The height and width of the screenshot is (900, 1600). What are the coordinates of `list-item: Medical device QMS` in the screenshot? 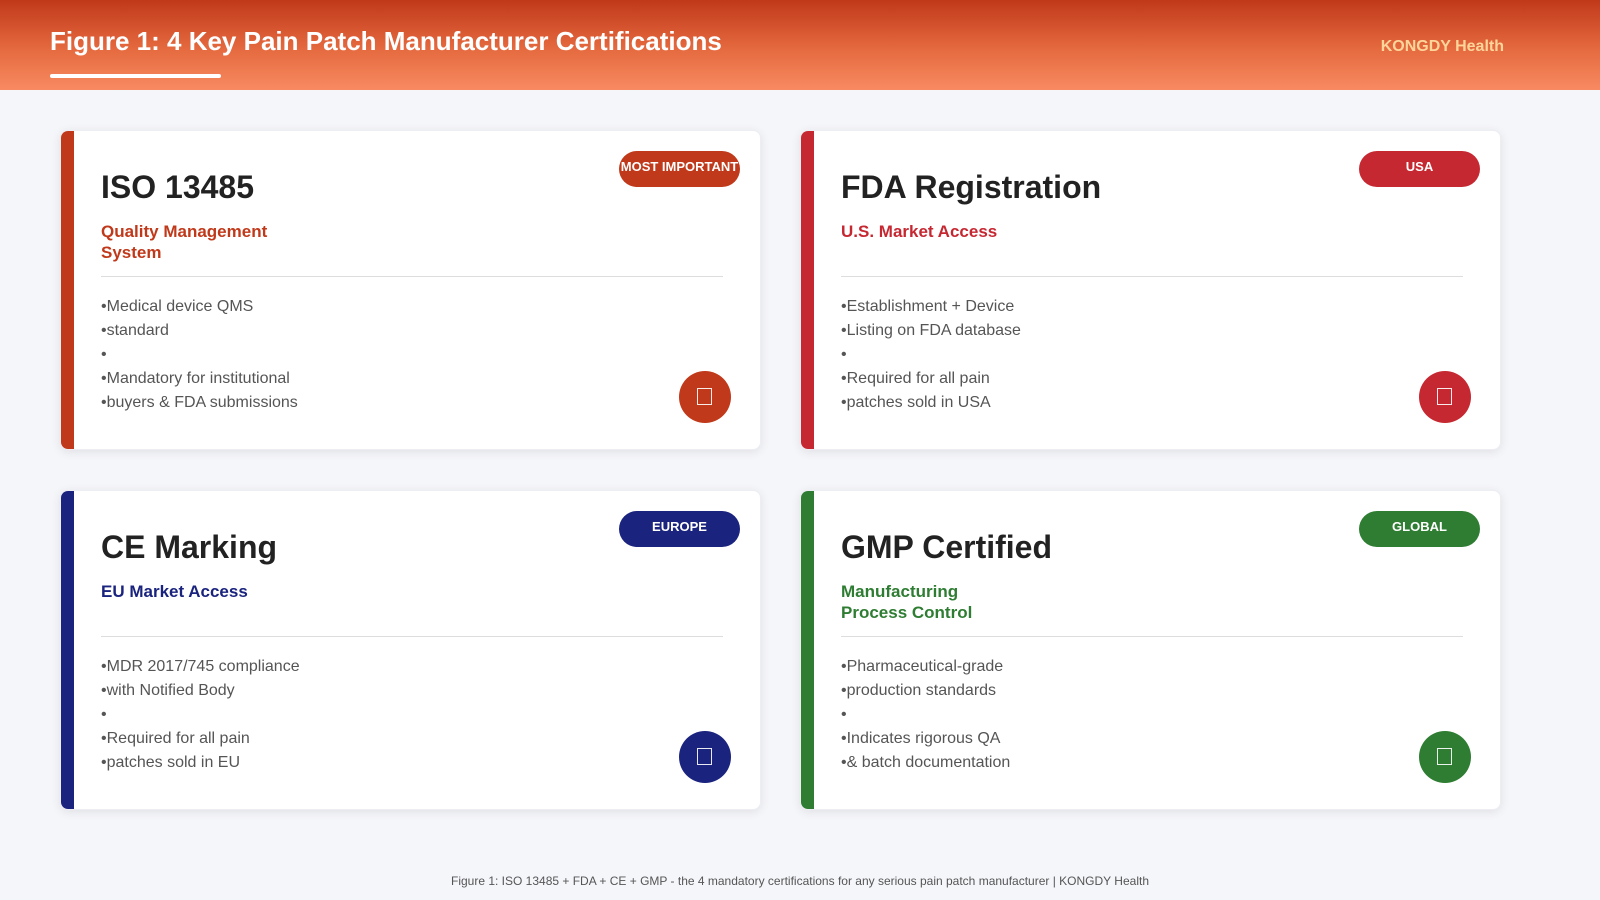 It's located at (199, 307).